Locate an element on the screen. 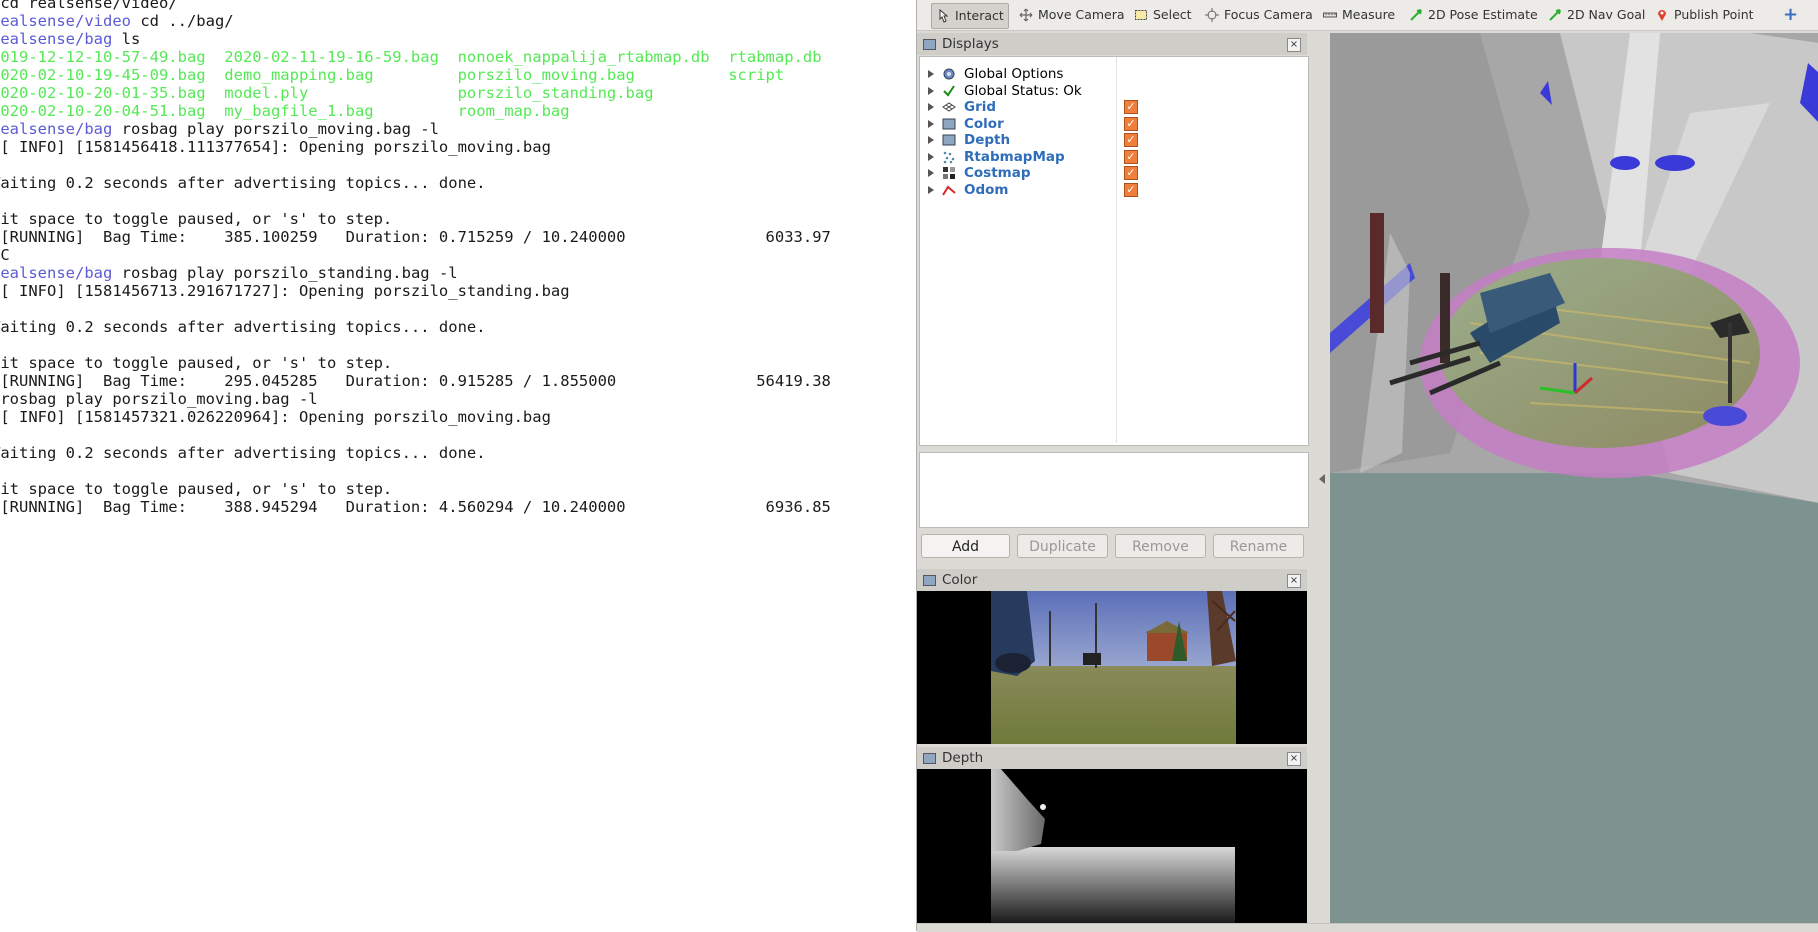 The width and height of the screenshot is (1818, 932). collapse-panel-handle is located at coordinates (1322, 479).